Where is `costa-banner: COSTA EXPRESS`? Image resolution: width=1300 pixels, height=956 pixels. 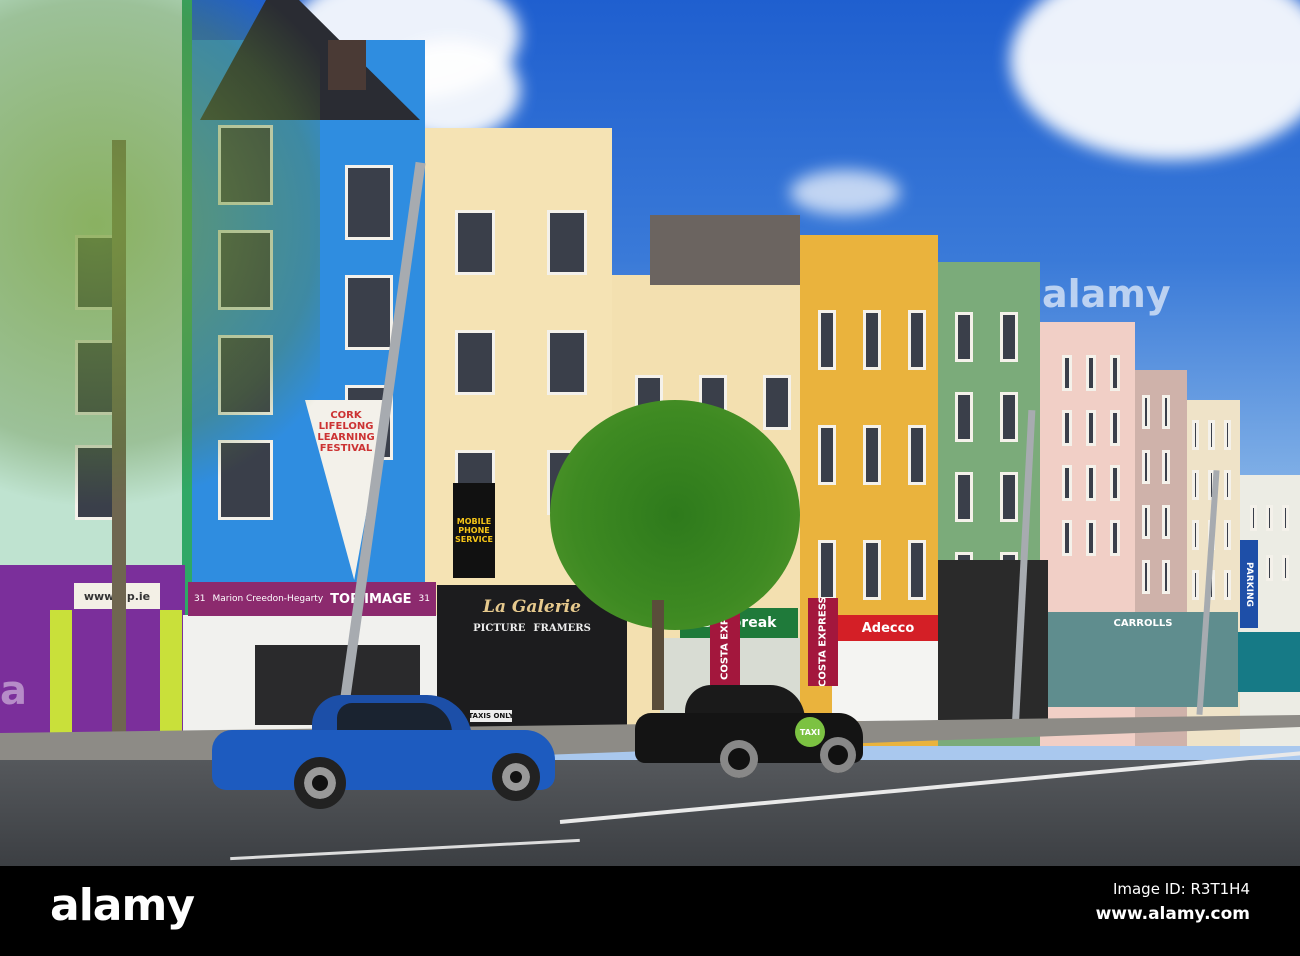
costa-banner: COSTA EXPRESS is located at coordinates (823, 642).